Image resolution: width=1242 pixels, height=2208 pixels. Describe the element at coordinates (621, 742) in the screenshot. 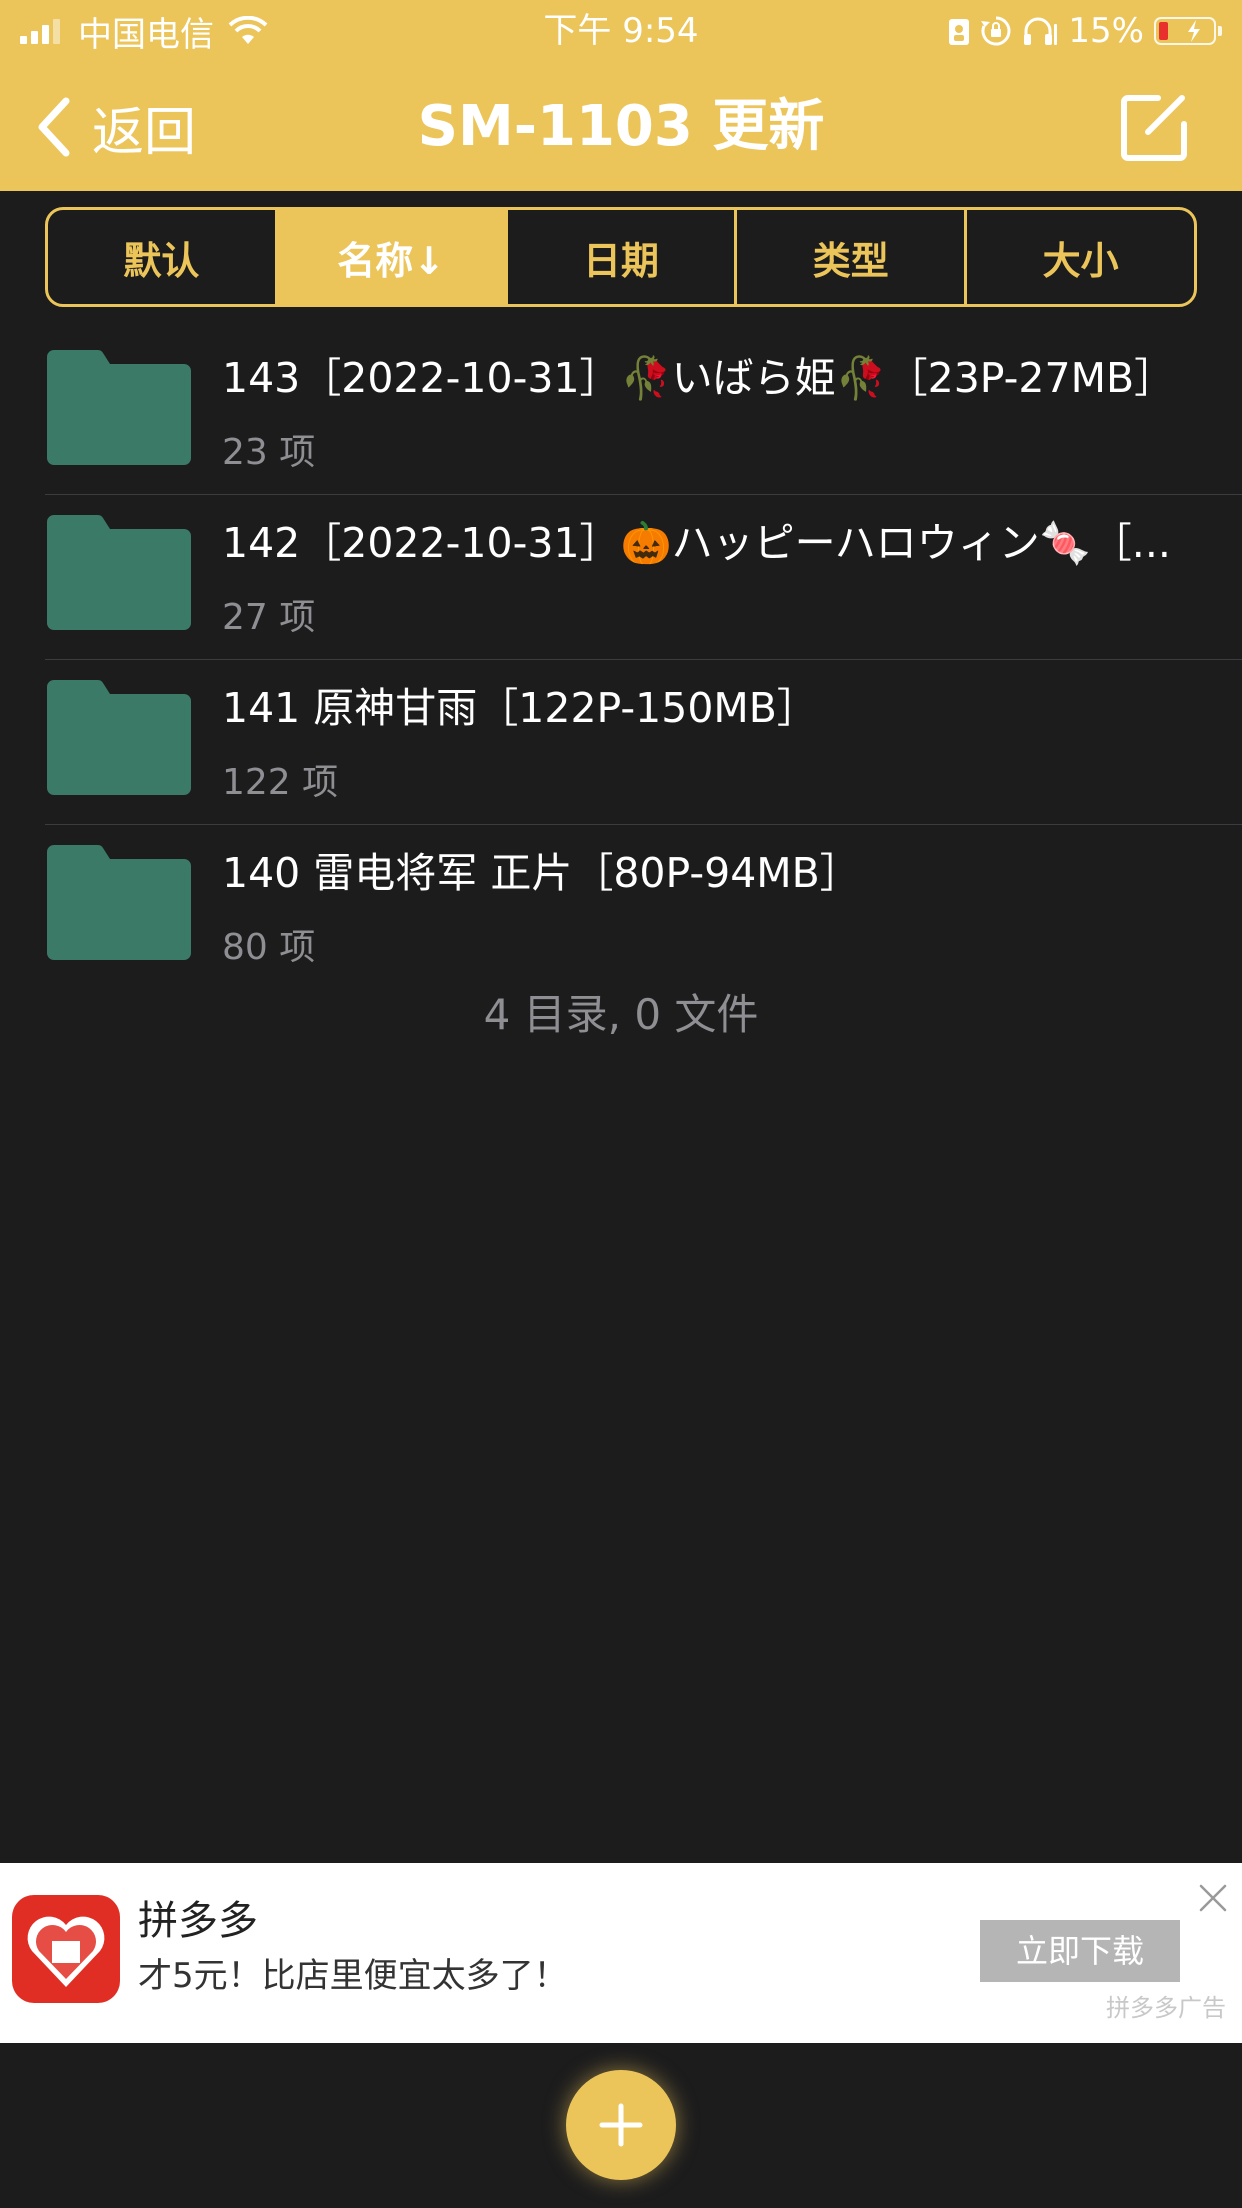

I see `list-item: 141 原神甘雨［122P-150MB］ 122 项` at that location.